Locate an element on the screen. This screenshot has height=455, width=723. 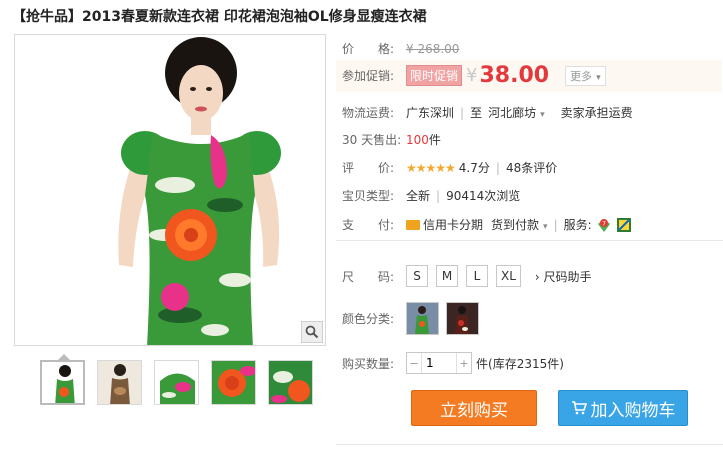
reviews-link: 48条评价 is located at coordinates (531, 167).